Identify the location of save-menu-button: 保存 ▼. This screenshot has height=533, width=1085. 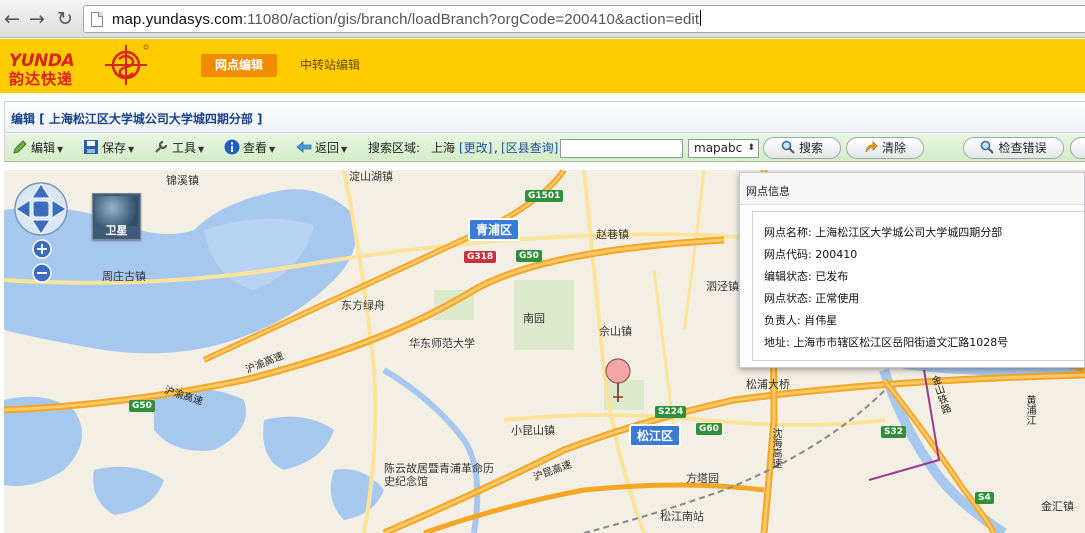
(108, 148).